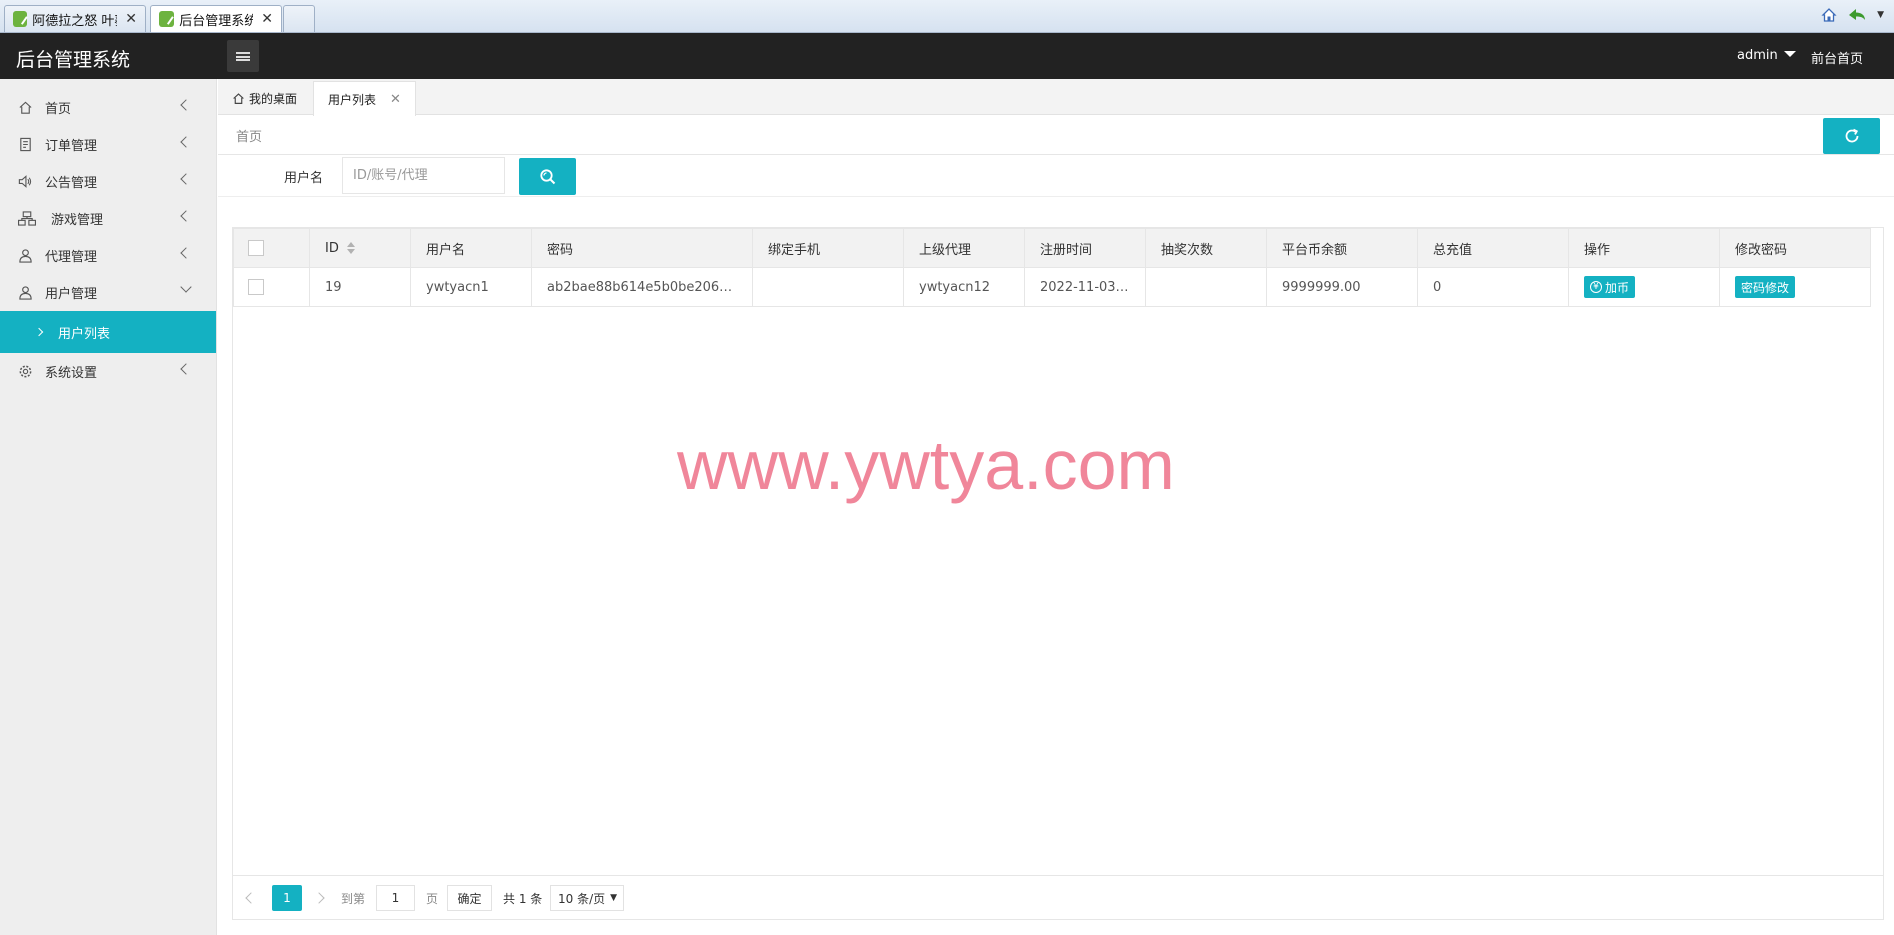 This screenshot has width=1894, height=935. What do you see at coordinates (1837, 57) in the screenshot?
I see `front-home-link: 前台首页` at bounding box center [1837, 57].